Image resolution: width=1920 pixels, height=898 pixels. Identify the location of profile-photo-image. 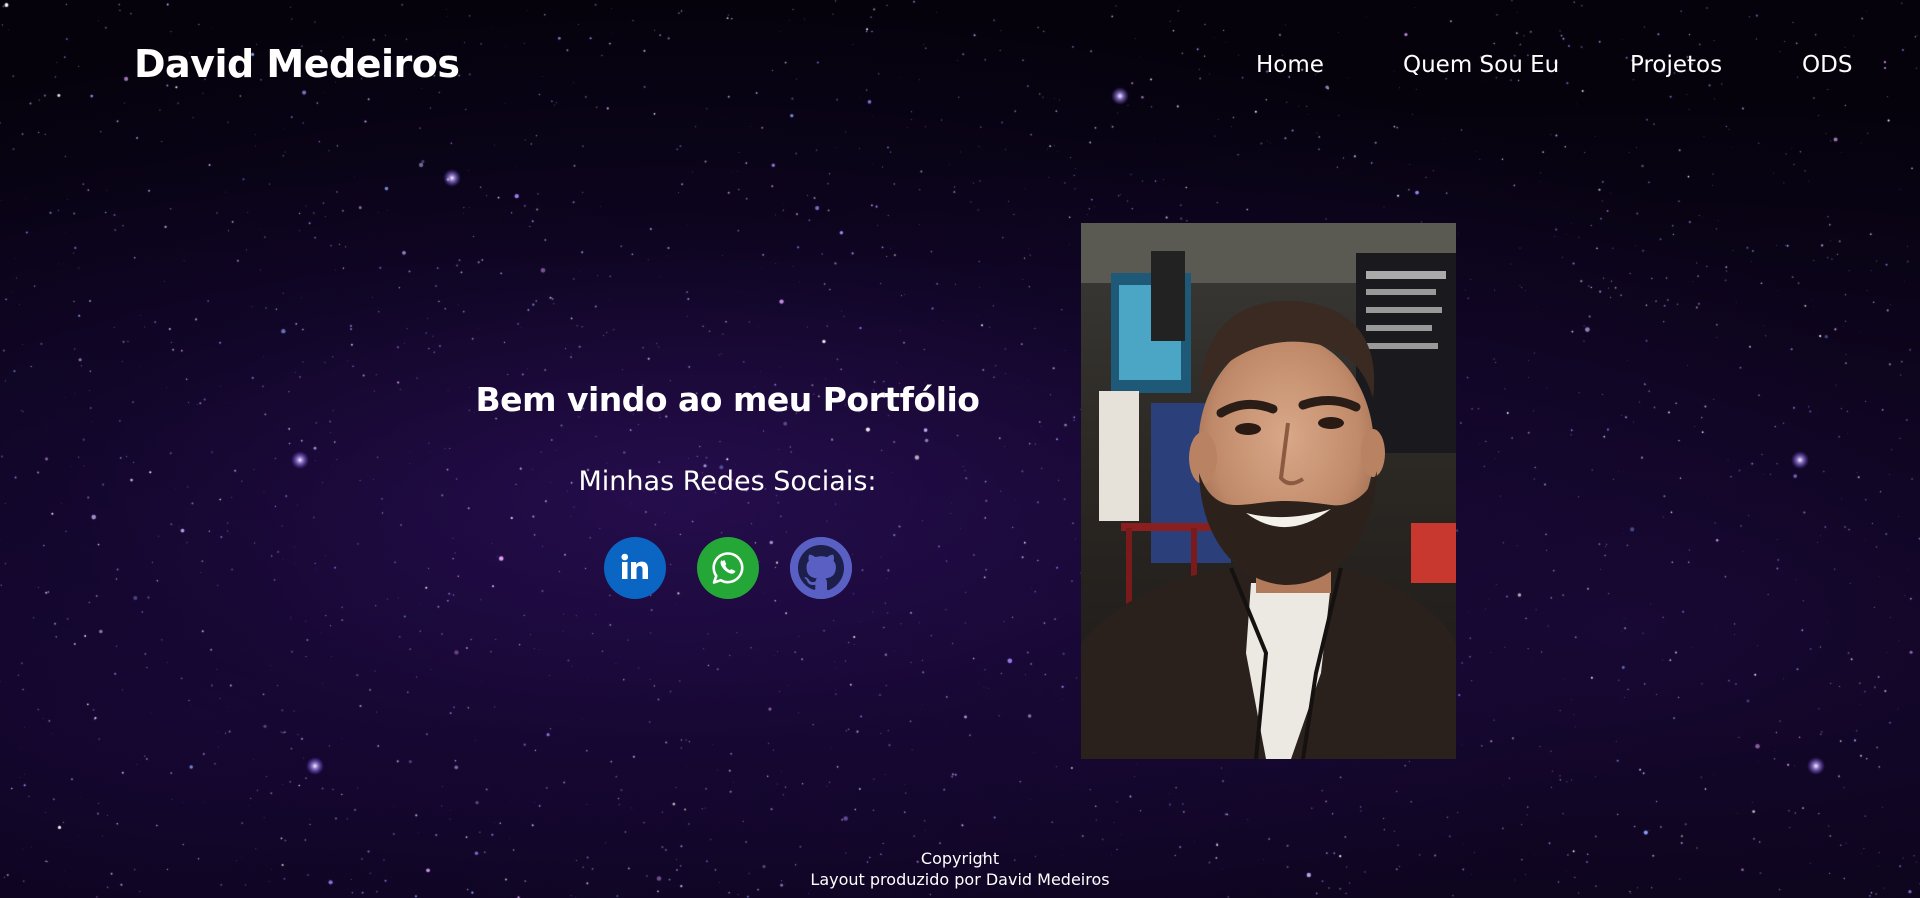
(1268, 491).